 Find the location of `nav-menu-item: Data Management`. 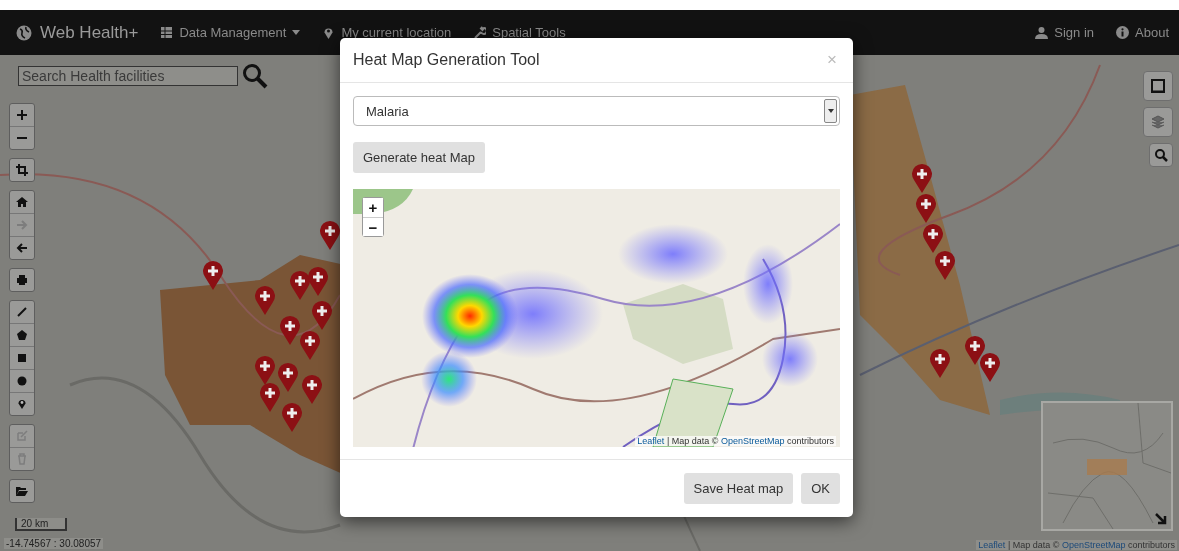

nav-menu-item: Data Management is located at coordinates (230, 32).